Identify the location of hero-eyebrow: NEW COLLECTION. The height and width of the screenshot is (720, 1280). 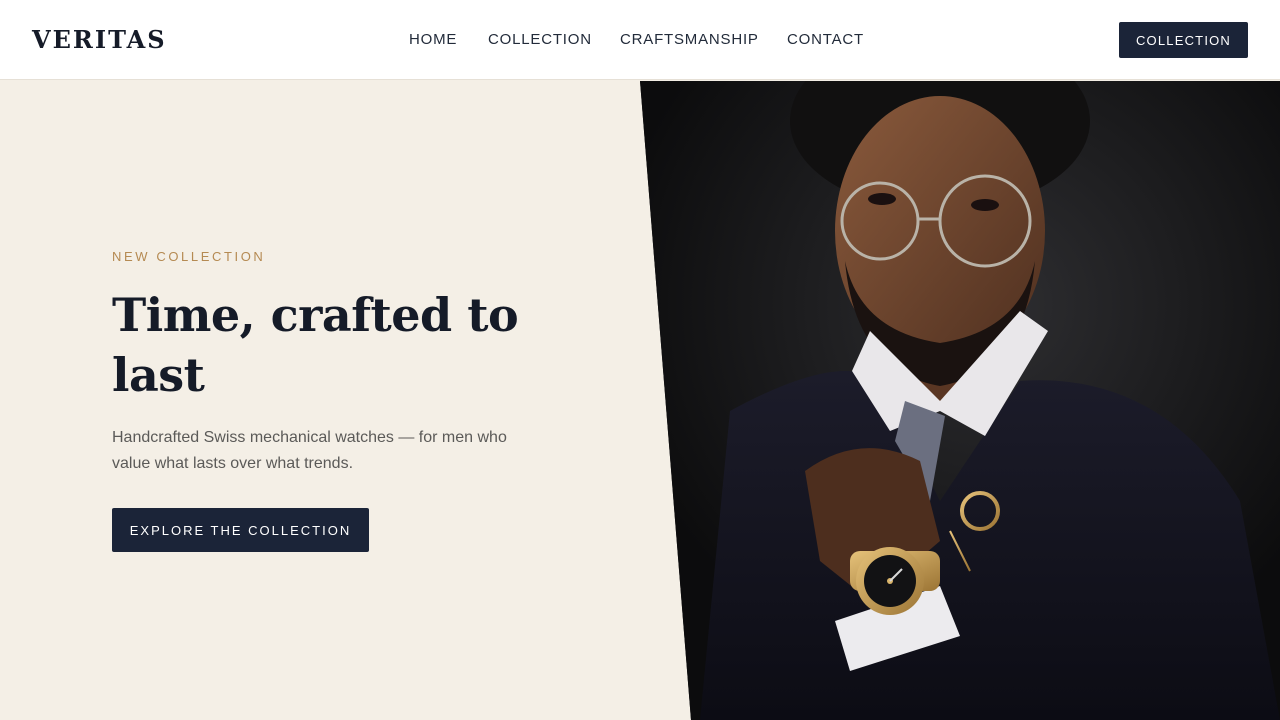
(189, 256).